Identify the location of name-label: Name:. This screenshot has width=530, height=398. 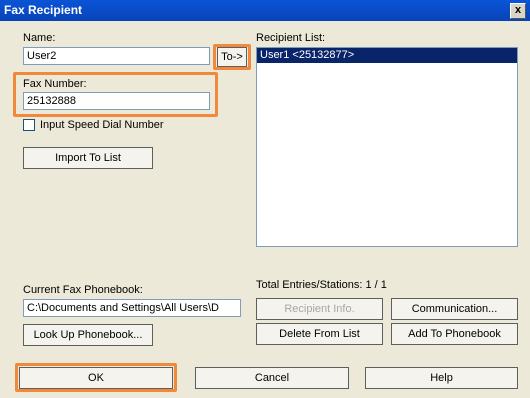
(39, 38).